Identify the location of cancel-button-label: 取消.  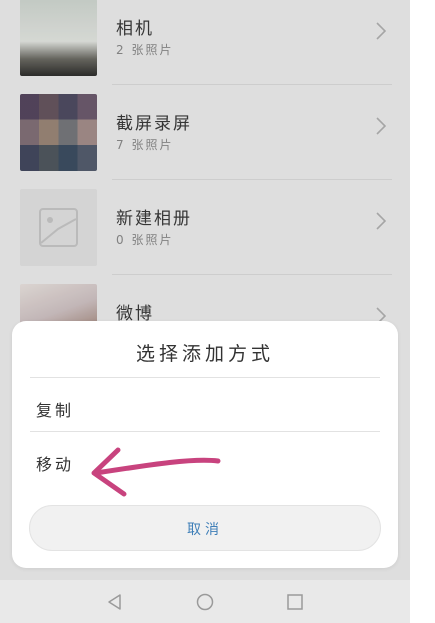
(205, 530).